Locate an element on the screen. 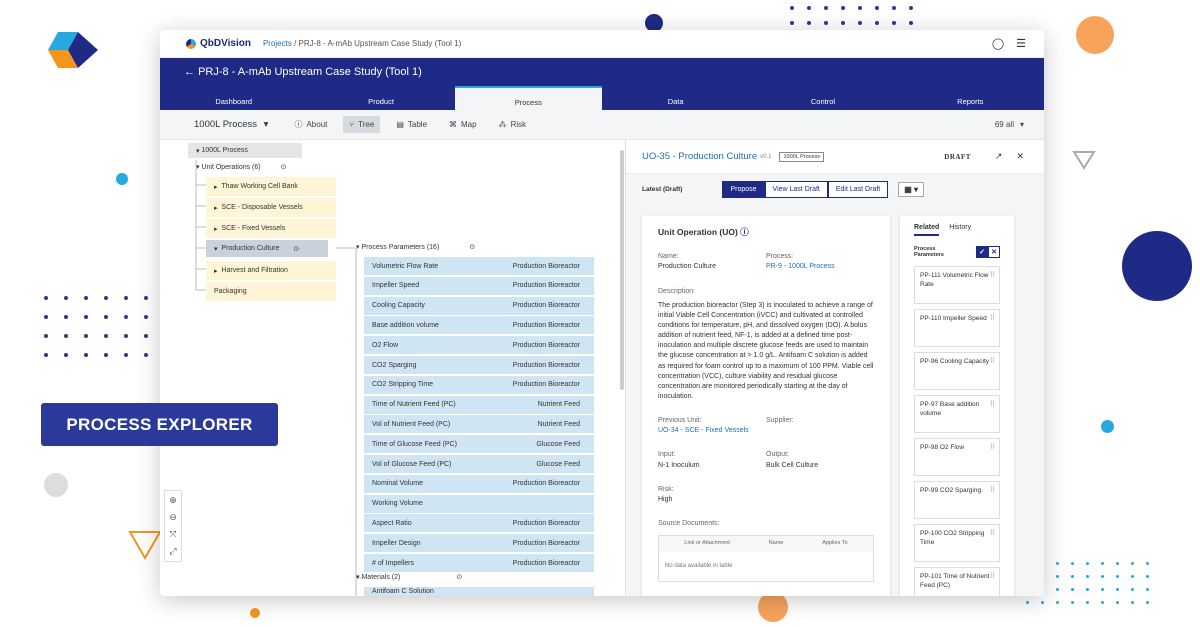  pp-label: PP-101 Time of Nutrient Feed (PC) is located at coordinates (955, 581).